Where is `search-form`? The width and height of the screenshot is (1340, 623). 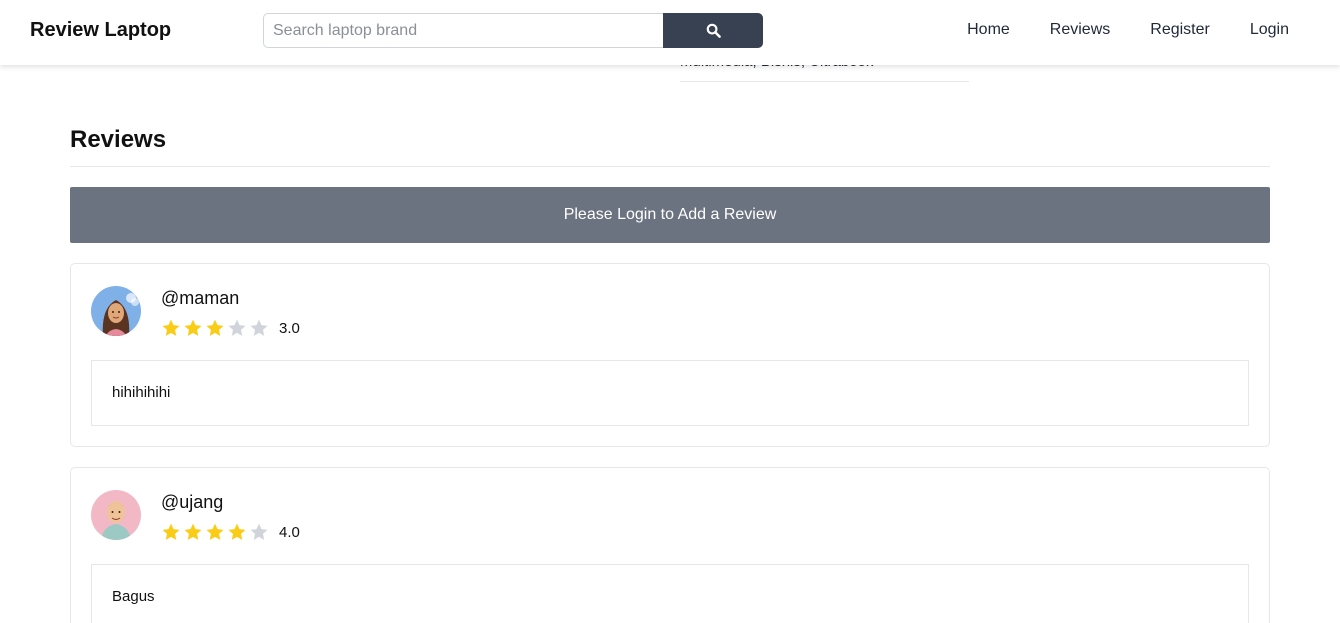
search-form is located at coordinates (513, 30).